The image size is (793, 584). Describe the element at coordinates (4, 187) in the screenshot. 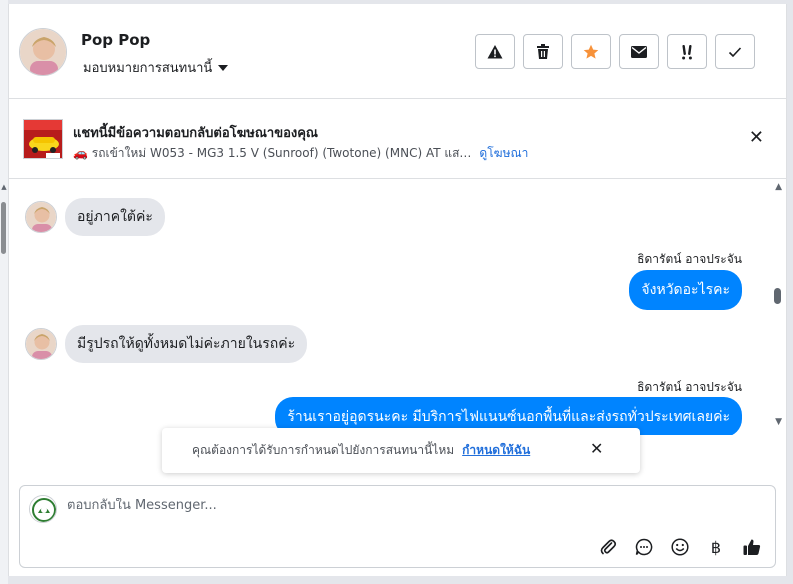

I see `left-scroll-up-arrow: ▲` at that location.